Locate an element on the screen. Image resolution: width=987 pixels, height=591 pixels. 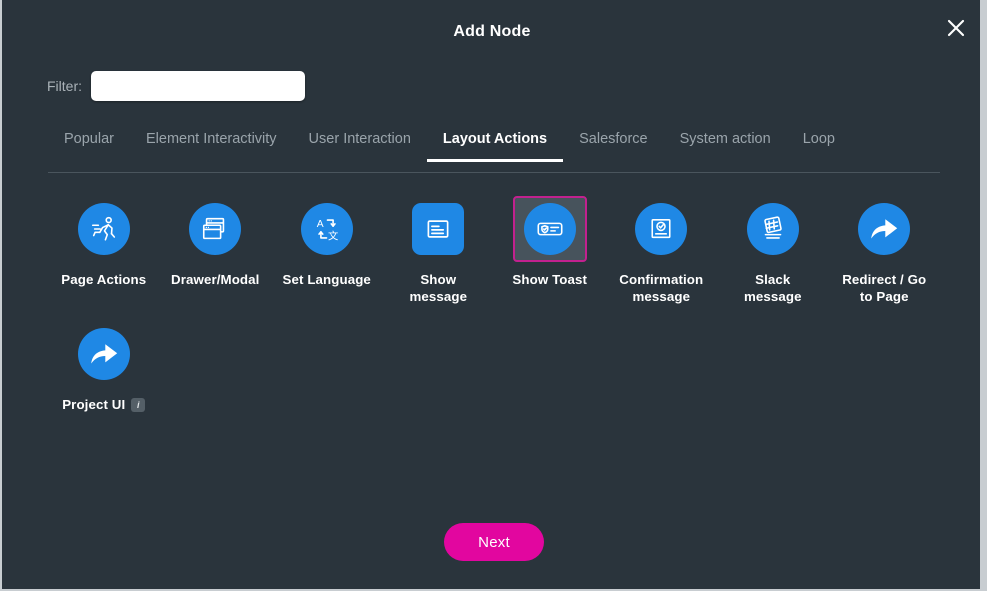
node-label-line: Page Actions is located at coordinates (103, 279).